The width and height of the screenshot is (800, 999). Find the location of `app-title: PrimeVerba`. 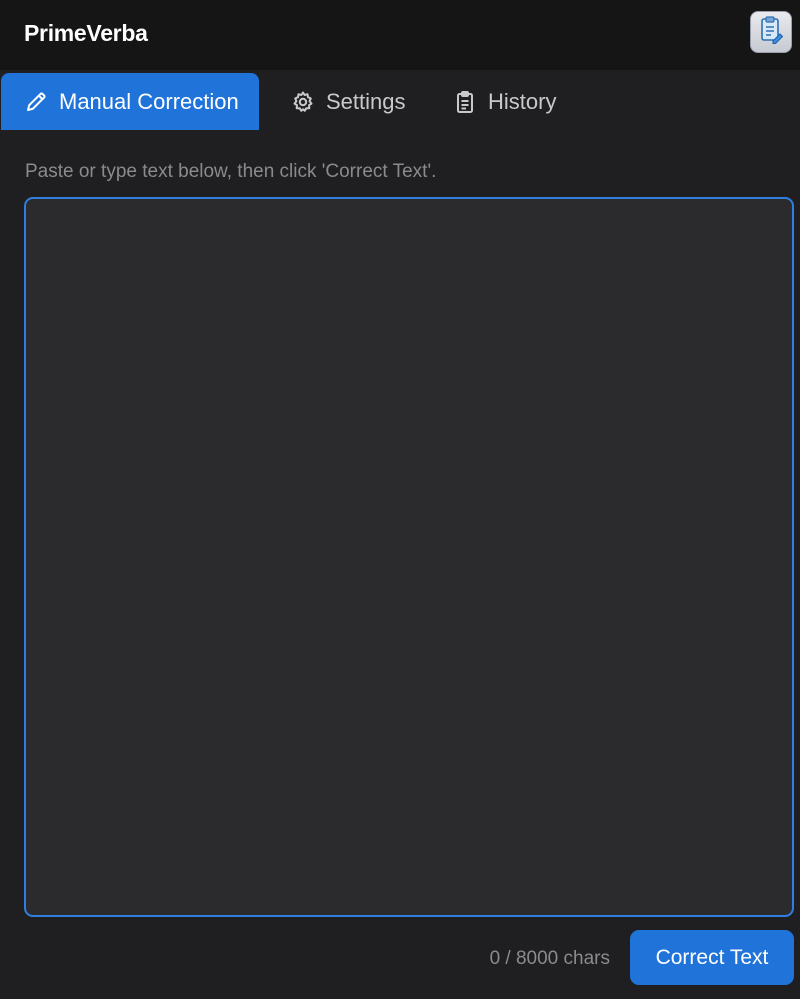

app-title: PrimeVerba is located at coordinates (86, 33).